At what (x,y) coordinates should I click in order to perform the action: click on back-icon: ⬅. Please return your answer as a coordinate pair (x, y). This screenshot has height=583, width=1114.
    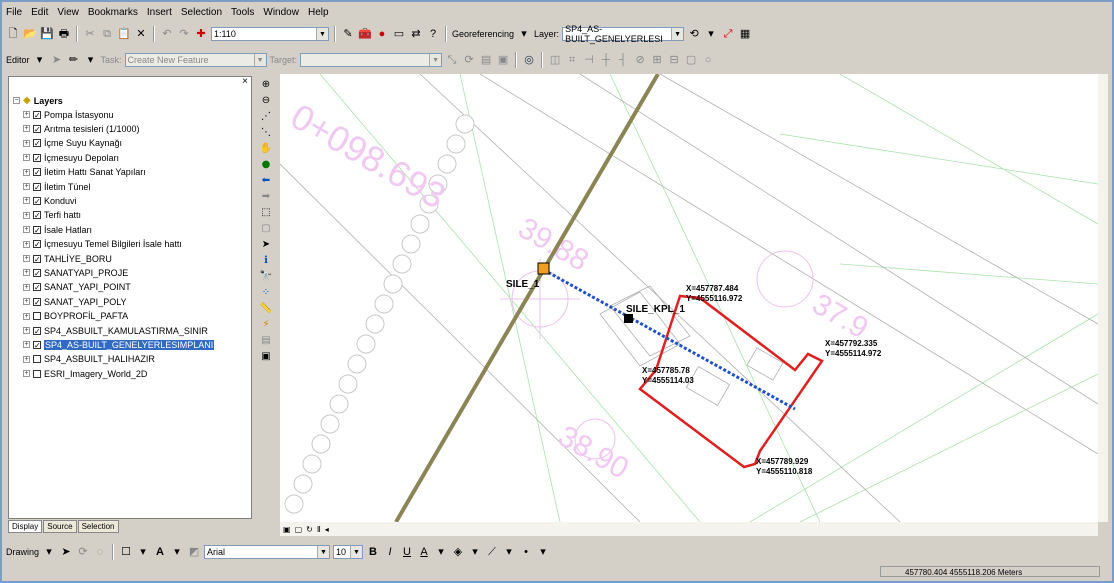
    Looking at the image, I should click on (266, 180).